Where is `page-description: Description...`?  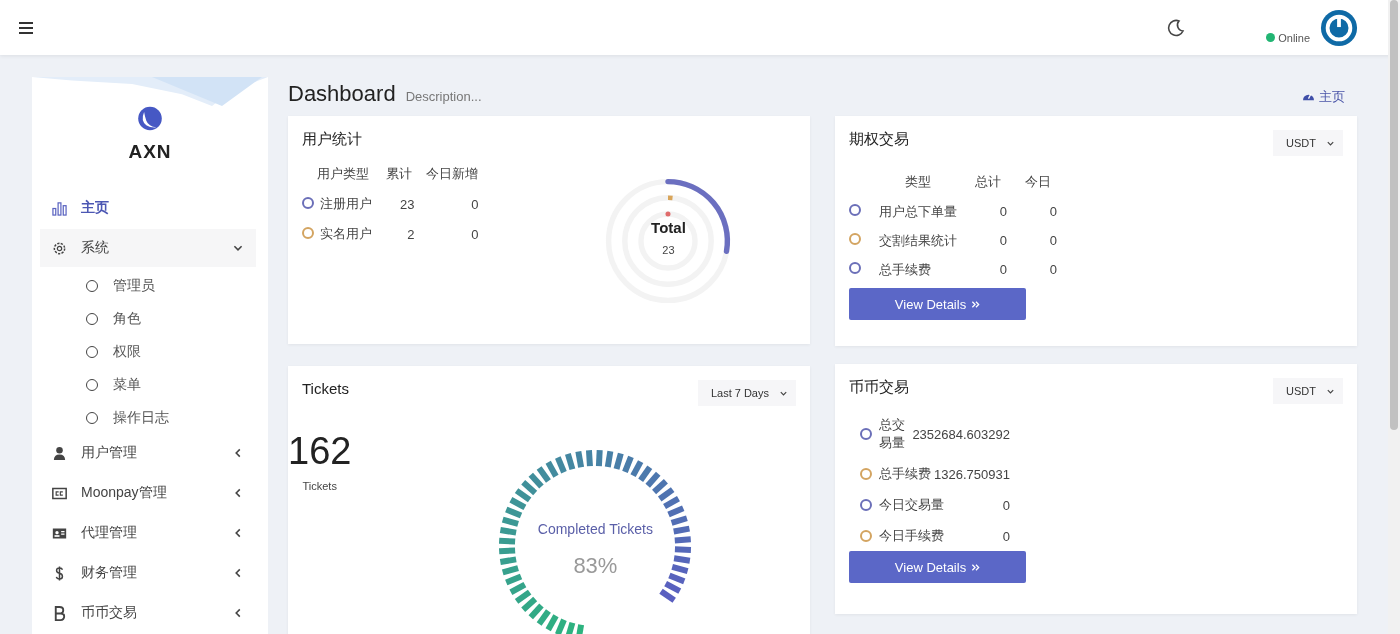 page-description: Description... is located at coordinates (443, 96).